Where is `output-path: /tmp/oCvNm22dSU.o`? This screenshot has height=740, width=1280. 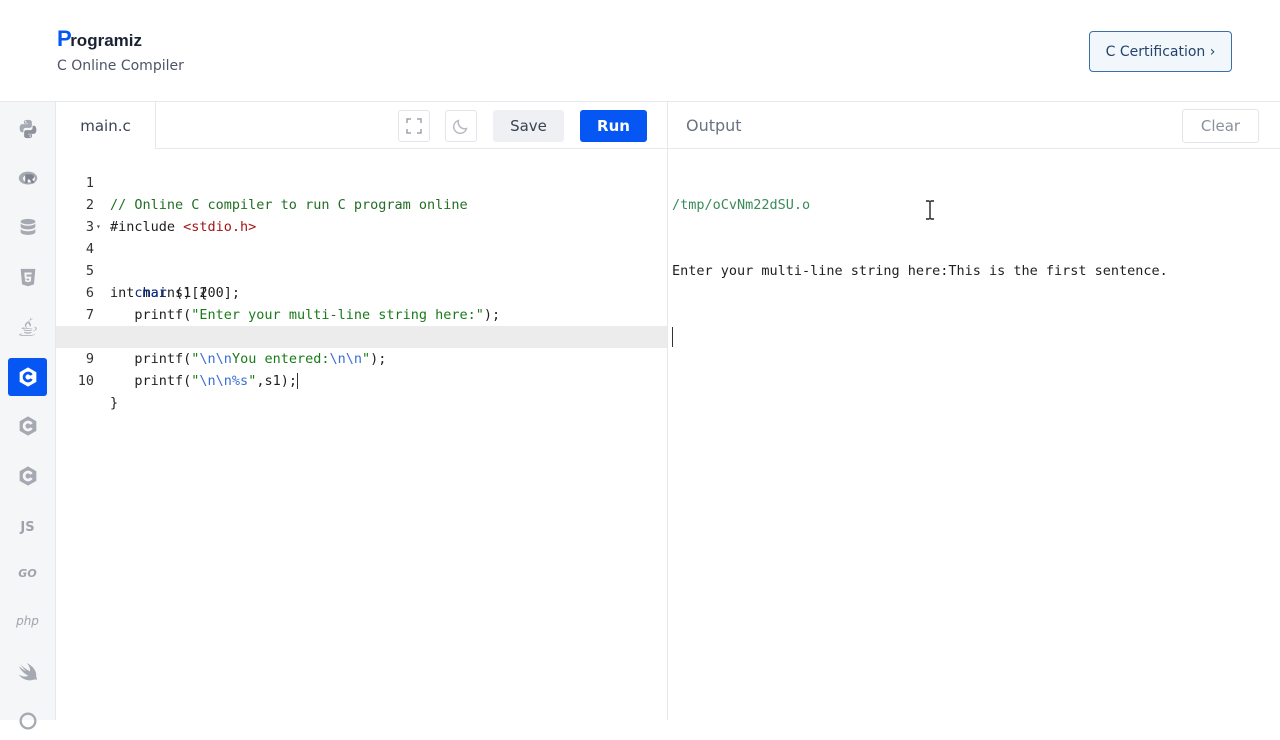
output-path: /tmp/oCvNm22dSU.o is located at coordinates (741, 205).